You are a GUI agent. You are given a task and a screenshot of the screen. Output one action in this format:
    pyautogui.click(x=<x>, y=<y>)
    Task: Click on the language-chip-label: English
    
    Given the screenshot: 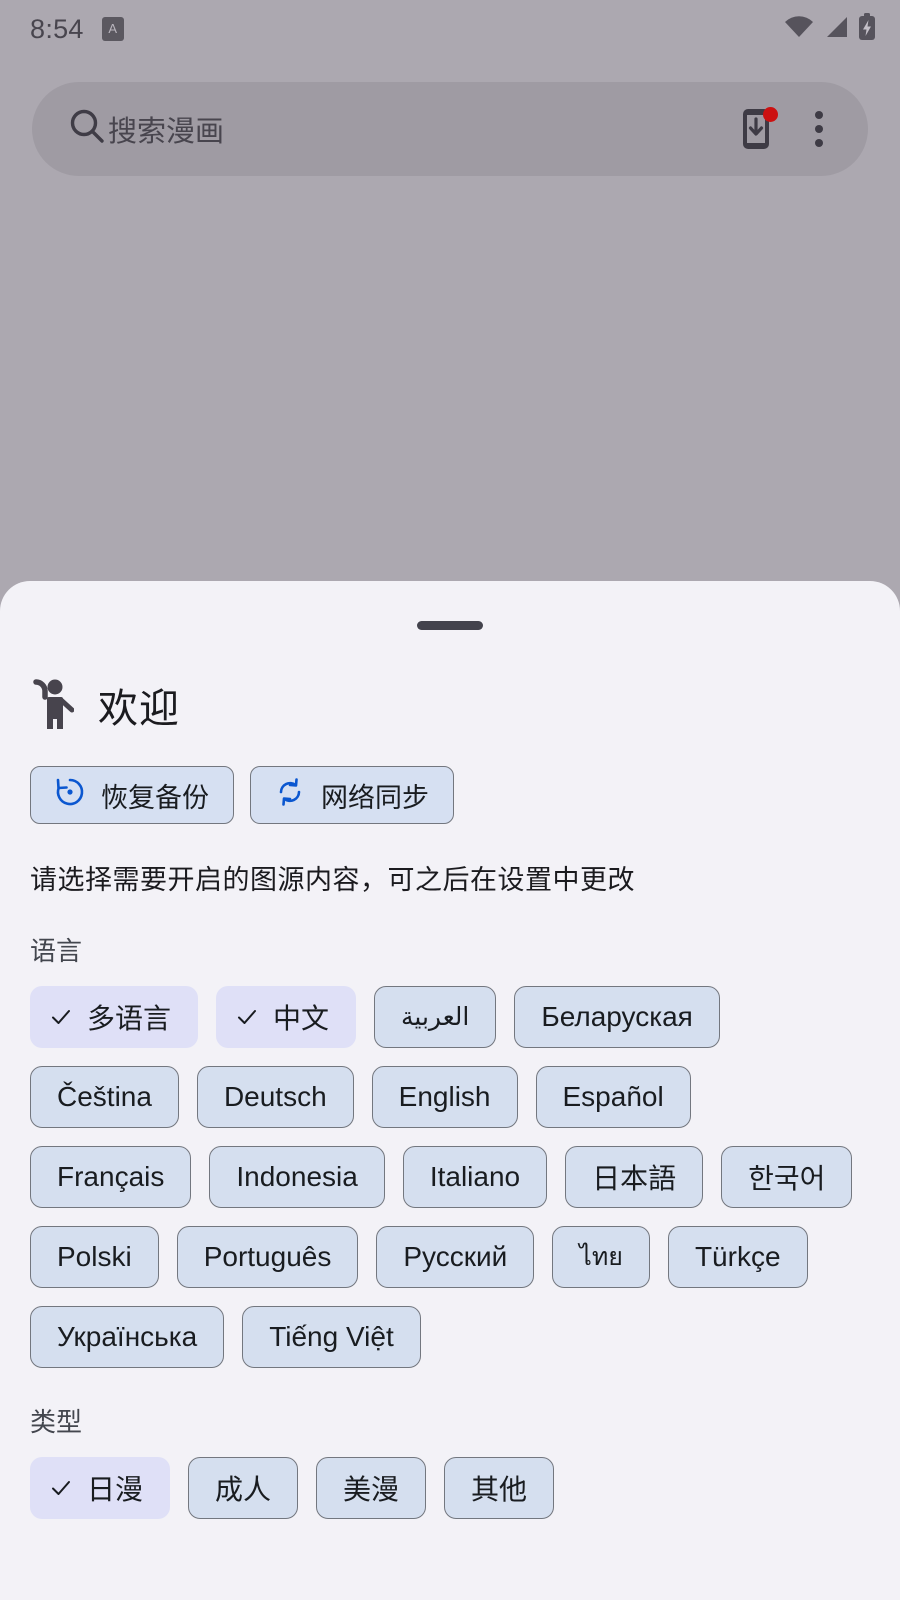 What is the action you would take?
    pyautogui.click(x=444, y=1096)
    